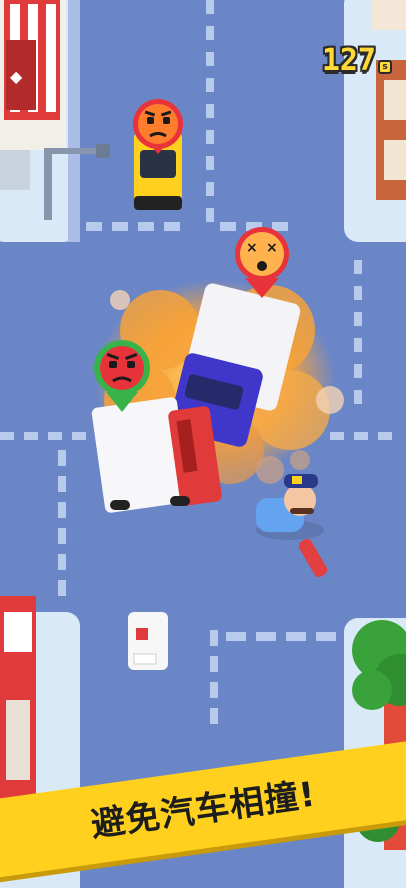 The image size is (406, 888). Describe the element at coordinates (389, 100) in the screenshot. I see `brick-building` at that location.